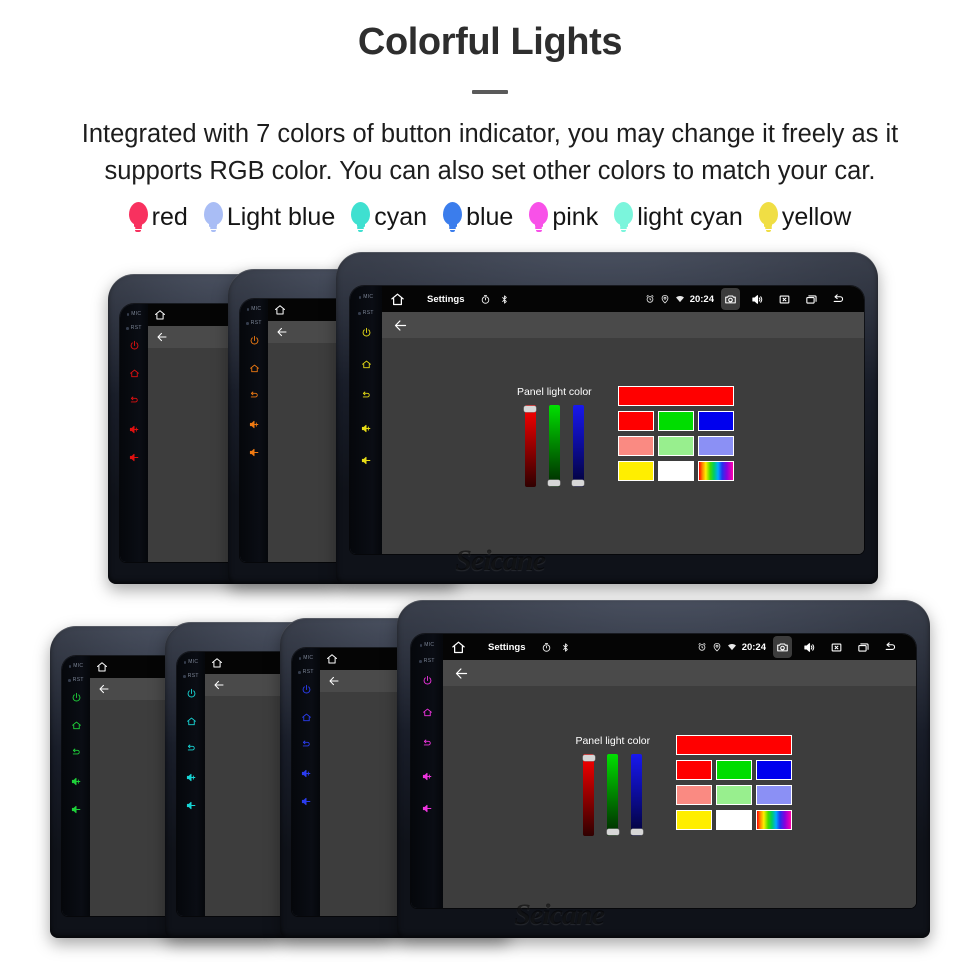 The width and height of the screenshot is (980, 972). I want to click on camera-icon, so click(730, 299).